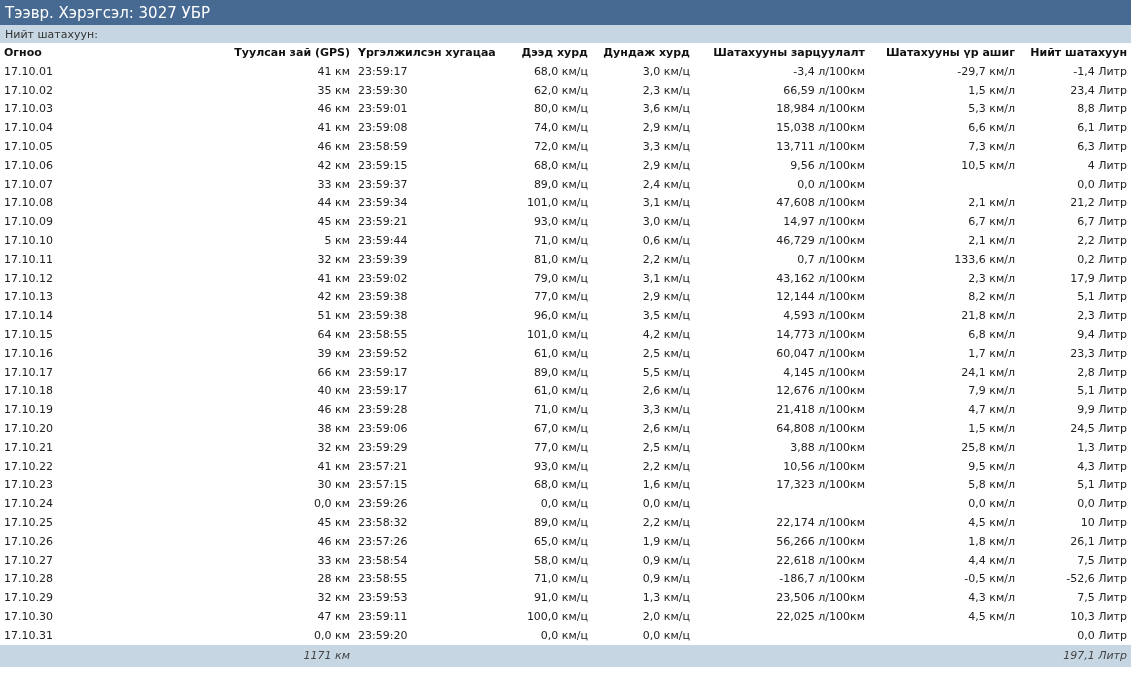 The image size is (1131, 674). What do you see at coordinates (991, 560) in the screenshot?
I see `table-cell: 4,4 км/л` at bounding box center [991, 560].